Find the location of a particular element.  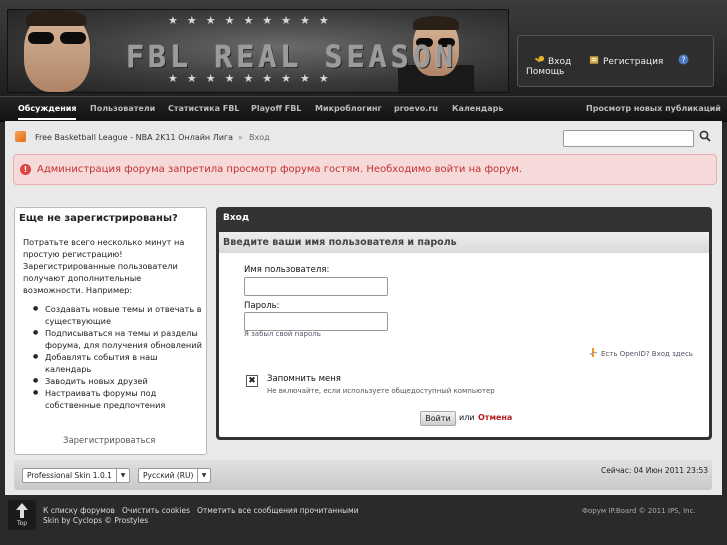

guest-panel-title: Еще не зарегистрированы? is located at coordinates (98, 218).